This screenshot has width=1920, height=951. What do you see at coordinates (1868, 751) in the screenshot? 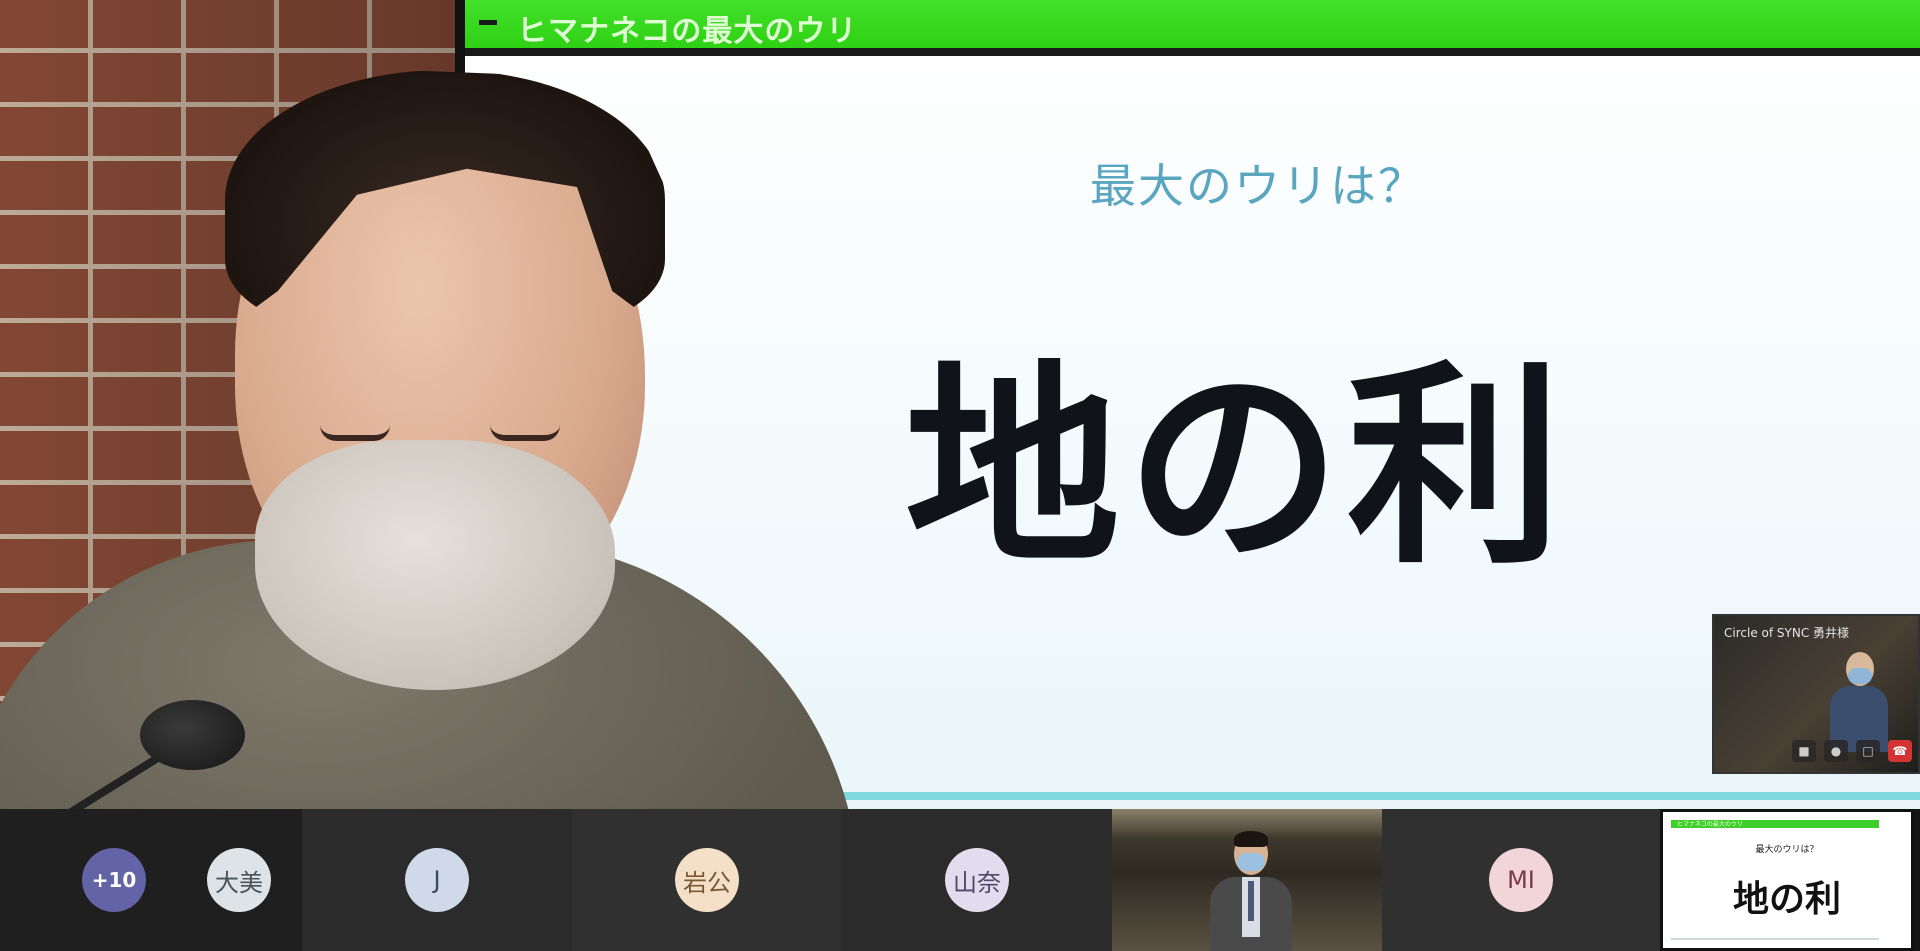
I see `share-screen-icon: □` at bounding box center [1868, 751].